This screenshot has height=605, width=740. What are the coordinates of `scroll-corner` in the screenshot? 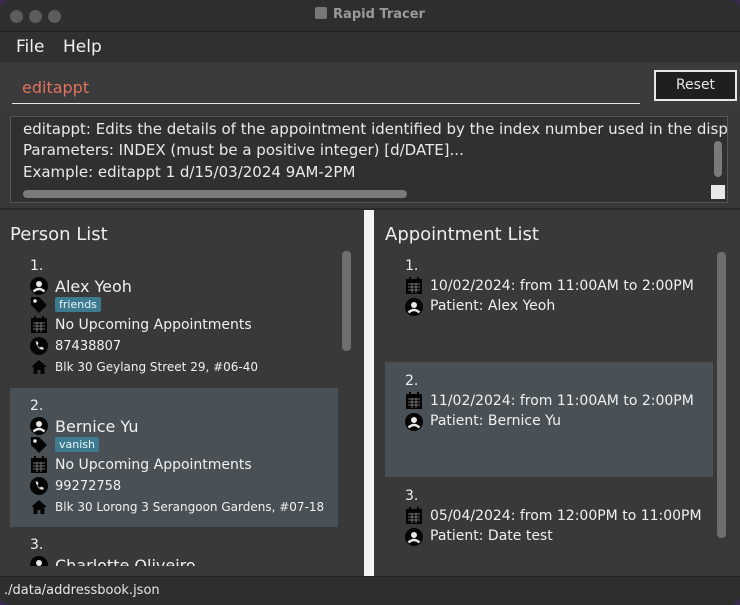 It's located at (718, 192).